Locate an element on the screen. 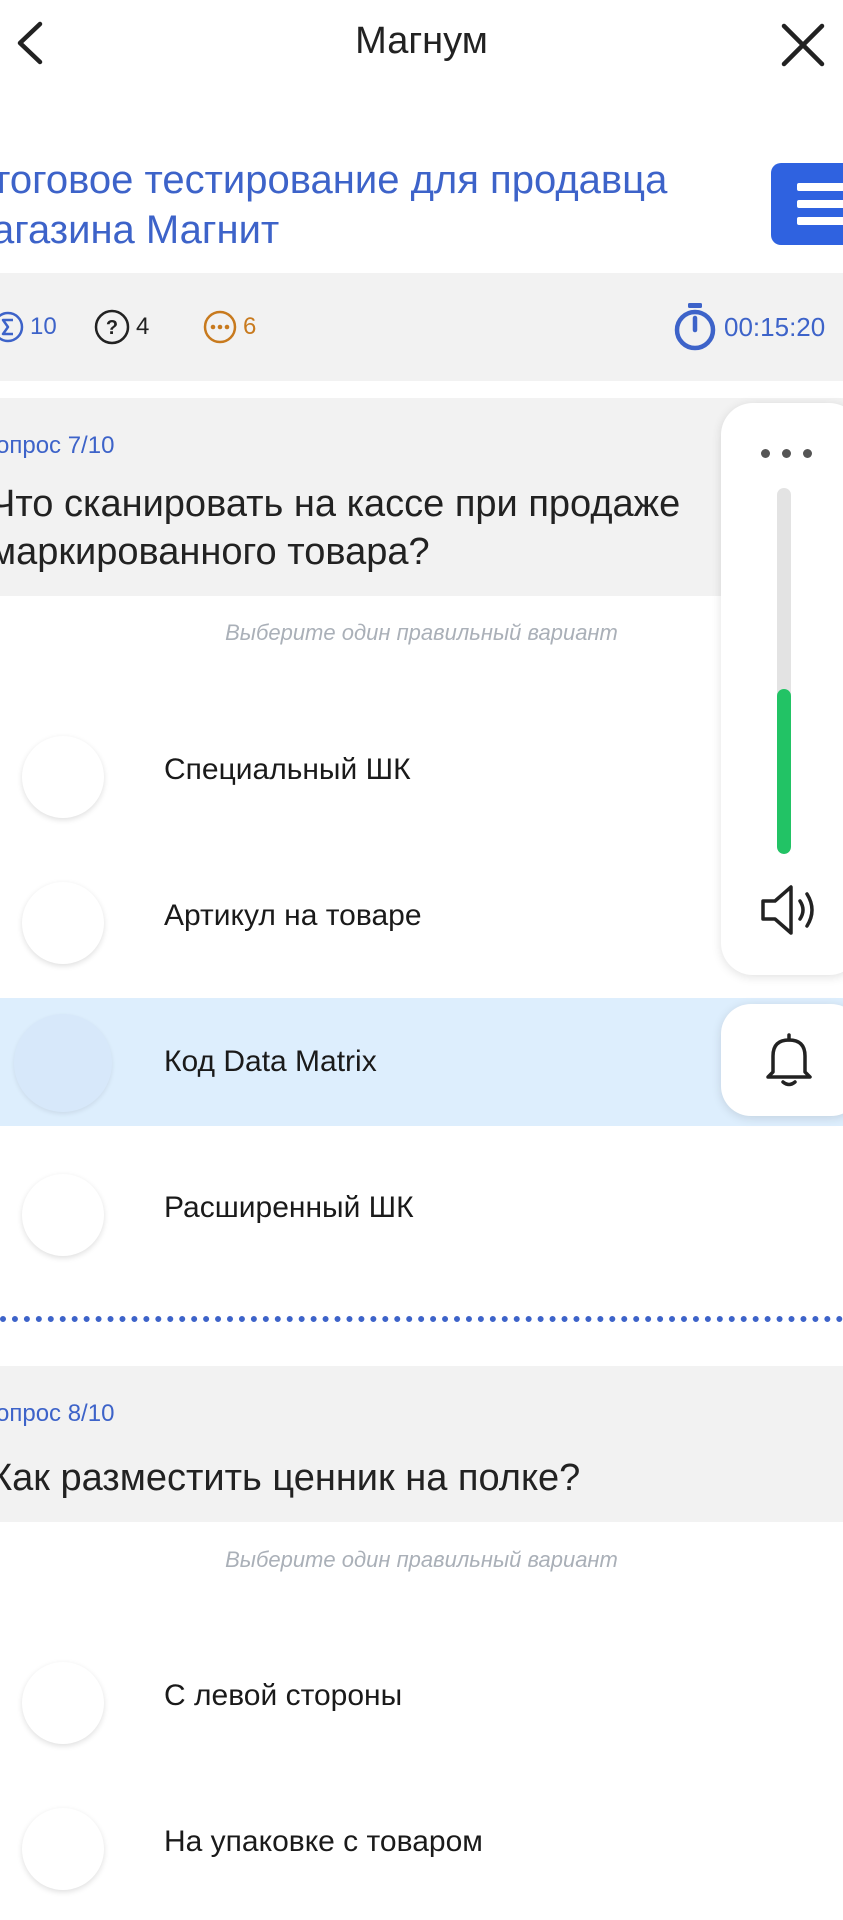  option-label: Артикул на товаре is located at coordinates (293, 915).